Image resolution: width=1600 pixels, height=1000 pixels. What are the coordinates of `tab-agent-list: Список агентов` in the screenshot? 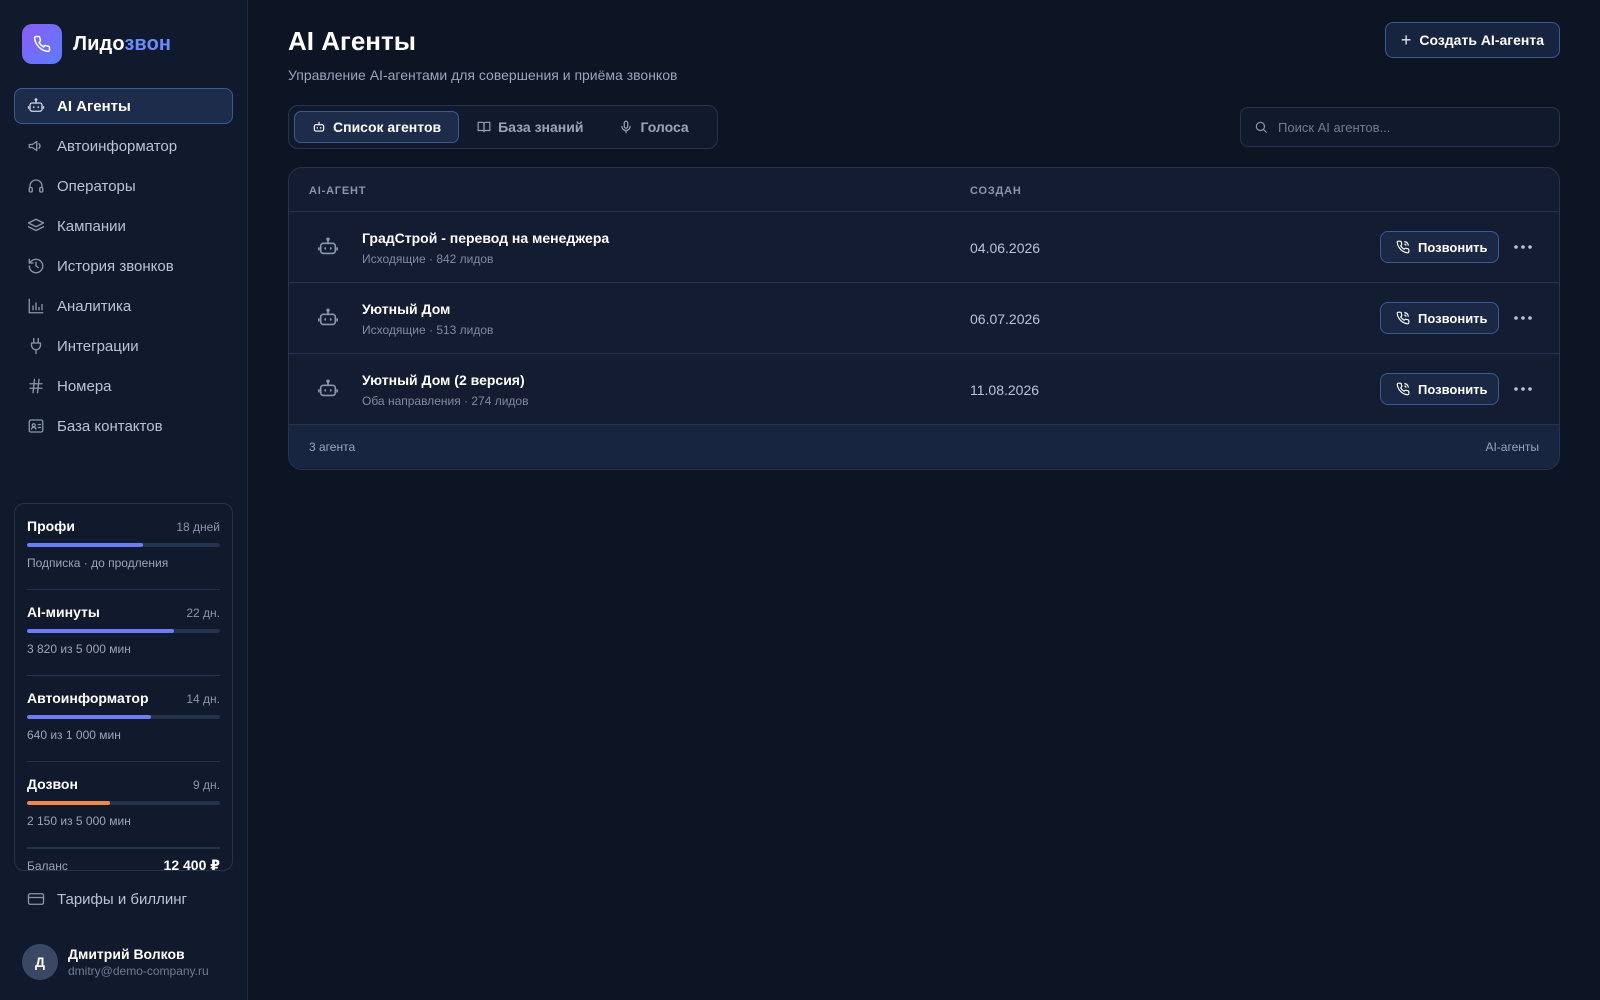 It's located at (377, 127).